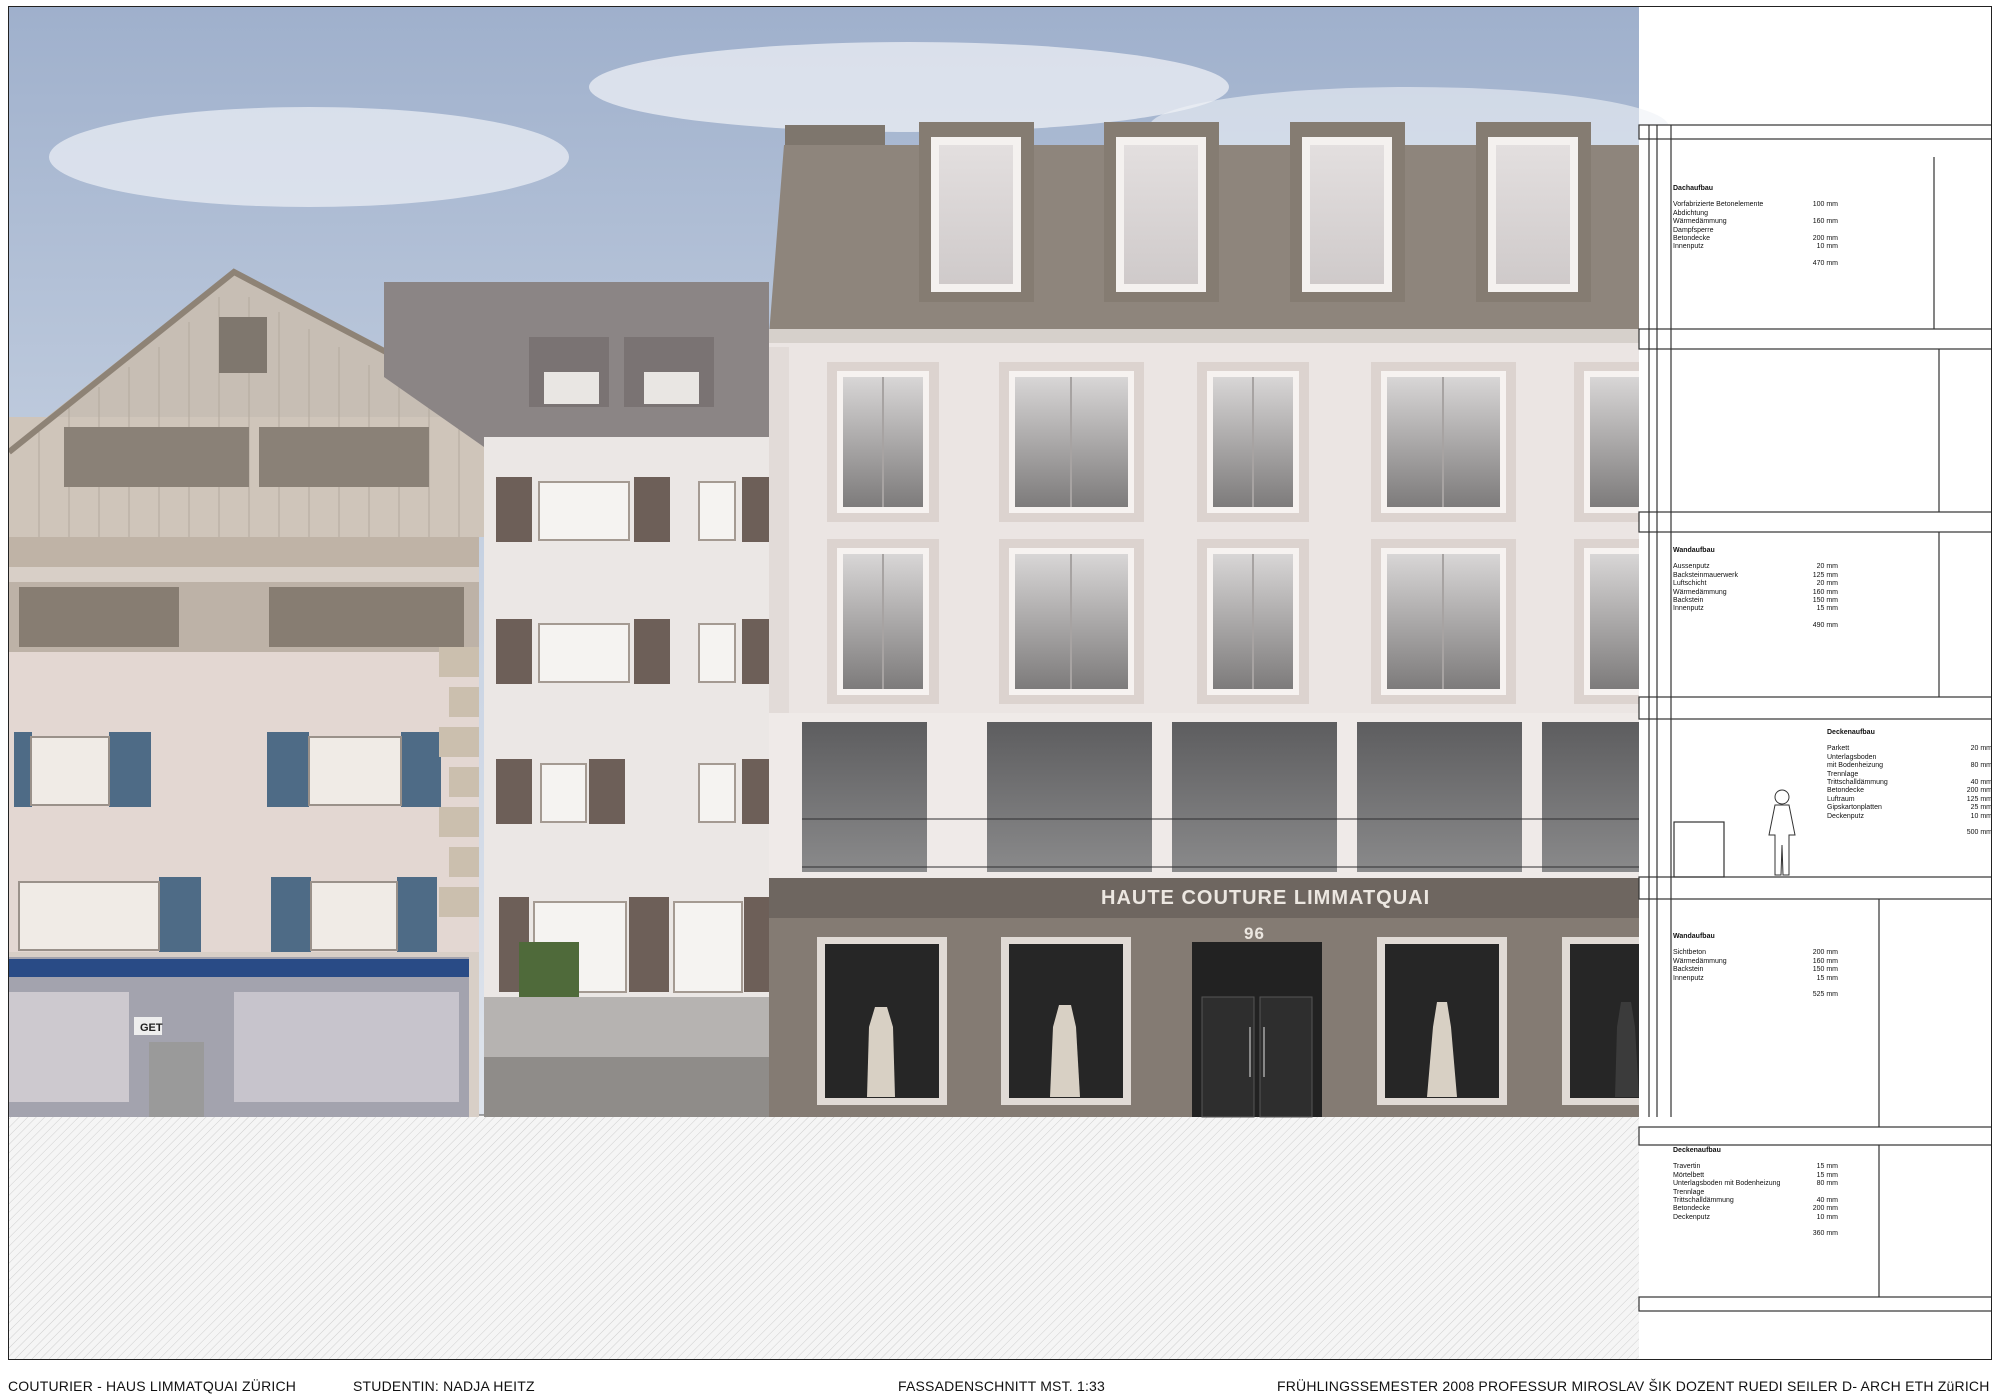 The height and width of the screenshot is (1397, 2000). What do you see at coordinates (444, 1386) in the screenshot?
I see `footer-student: STUDENTIN: NADJA HEITZ` at bounding box center [444, 1386].